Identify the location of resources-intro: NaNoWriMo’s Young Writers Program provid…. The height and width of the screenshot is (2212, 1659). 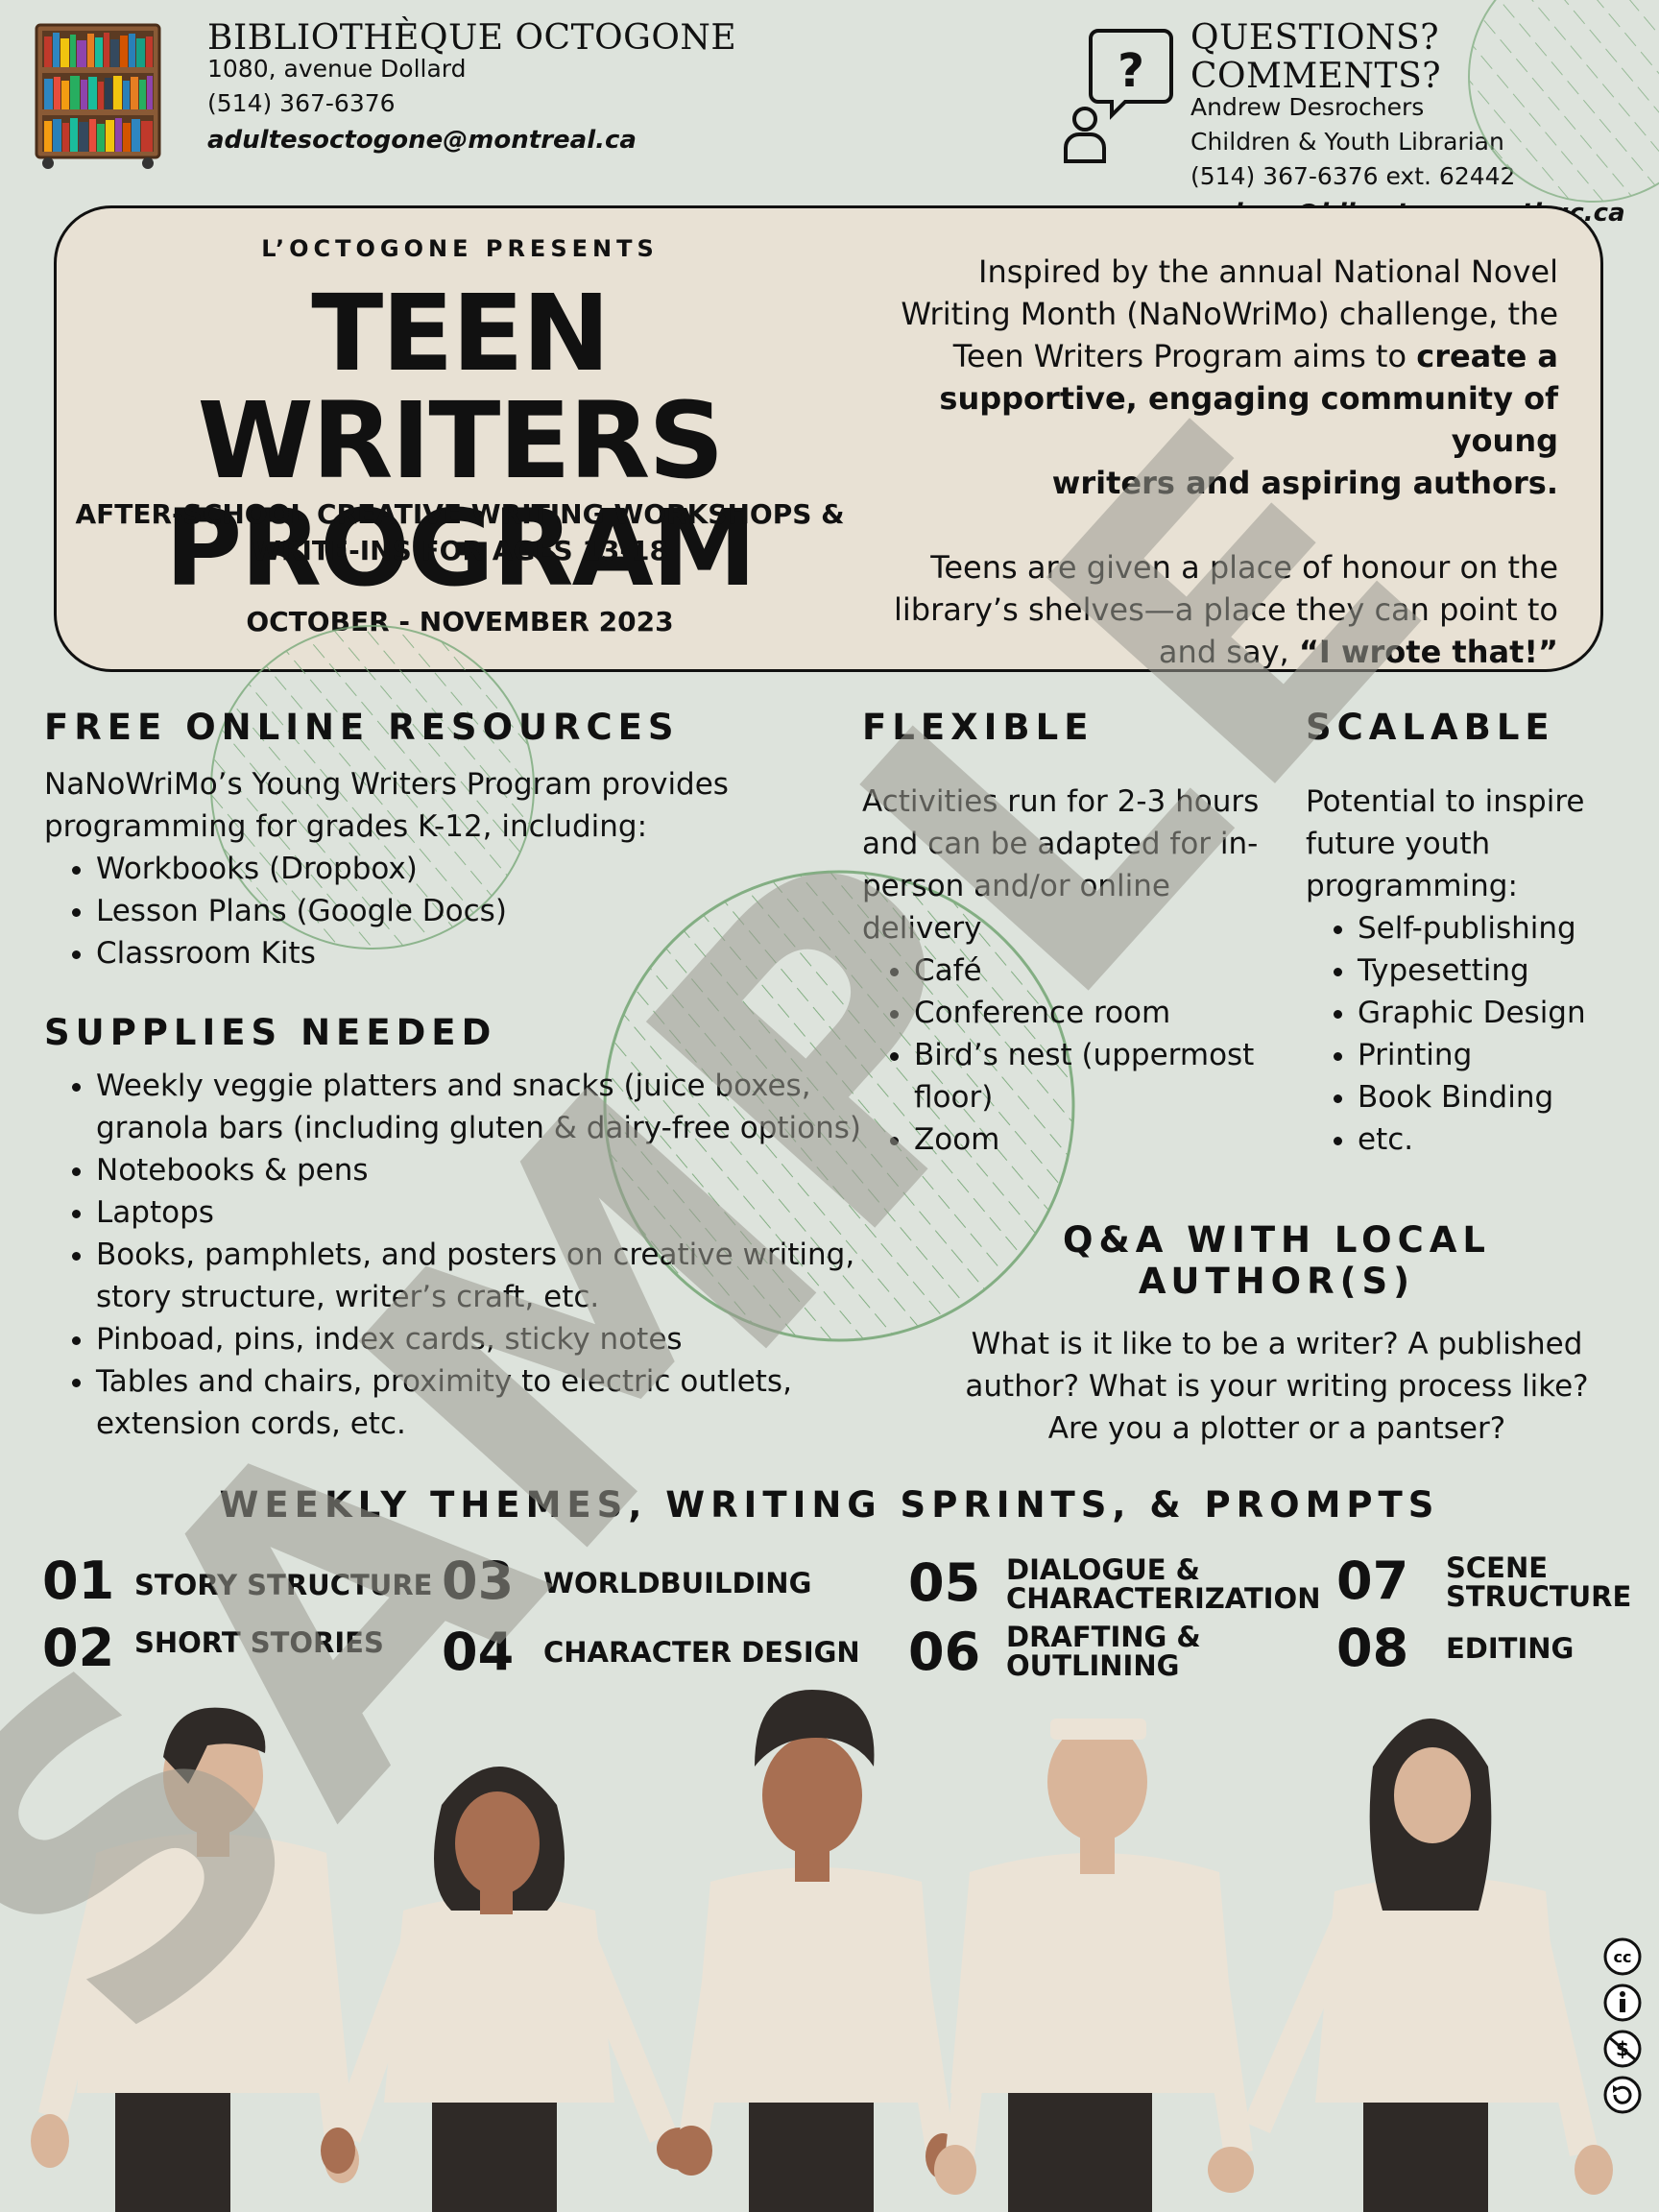
(447, 805).